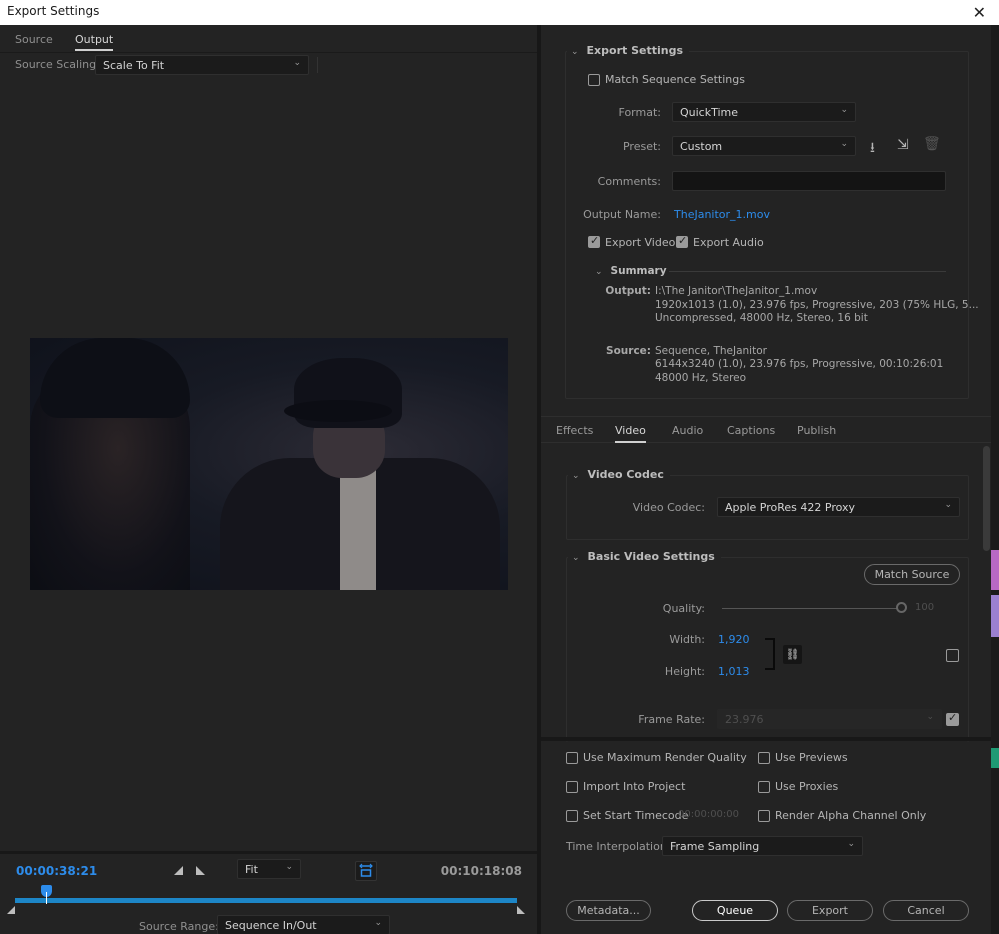 Image resolution: width=999 pixels, height=934 pixels. What do you see at coordinates (807, 786) in the screenshot?
I see `use-proxies-label: Use Proxies` at bounding box center [807, 786].